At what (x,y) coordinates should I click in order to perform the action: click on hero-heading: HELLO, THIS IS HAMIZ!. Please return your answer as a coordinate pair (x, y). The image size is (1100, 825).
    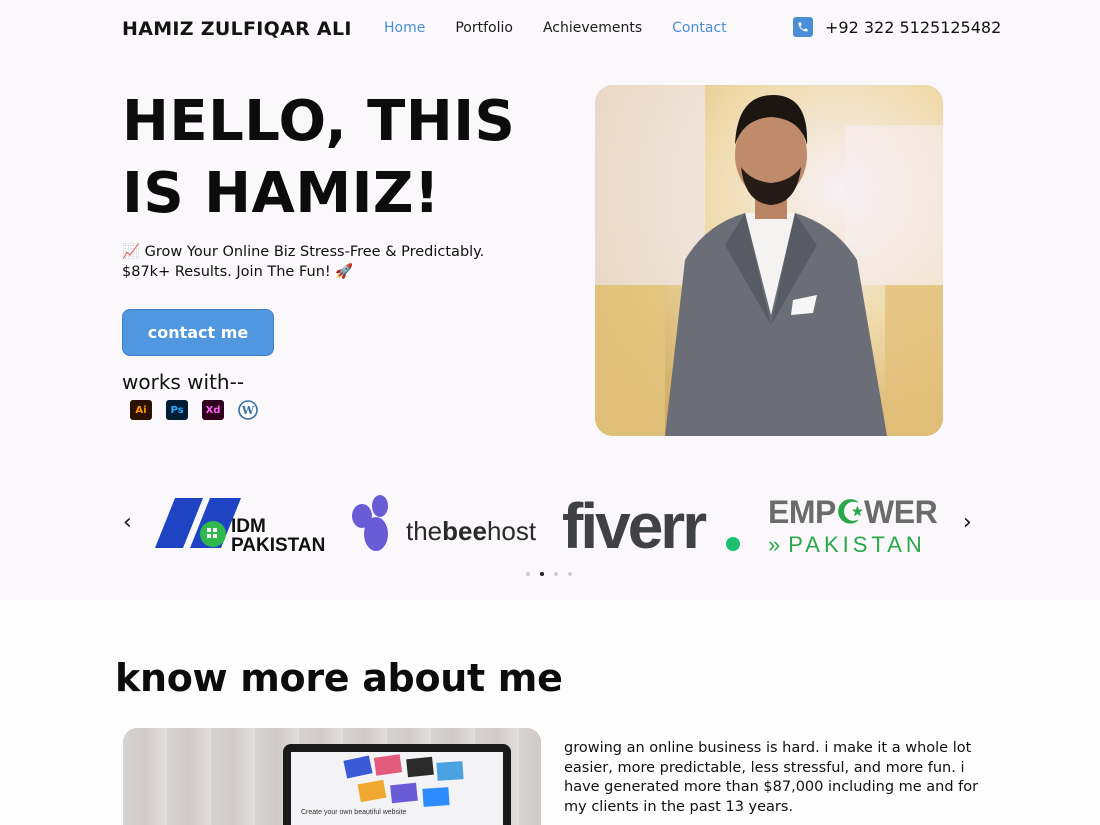
    Looking at the image, I should click on (319, 157).